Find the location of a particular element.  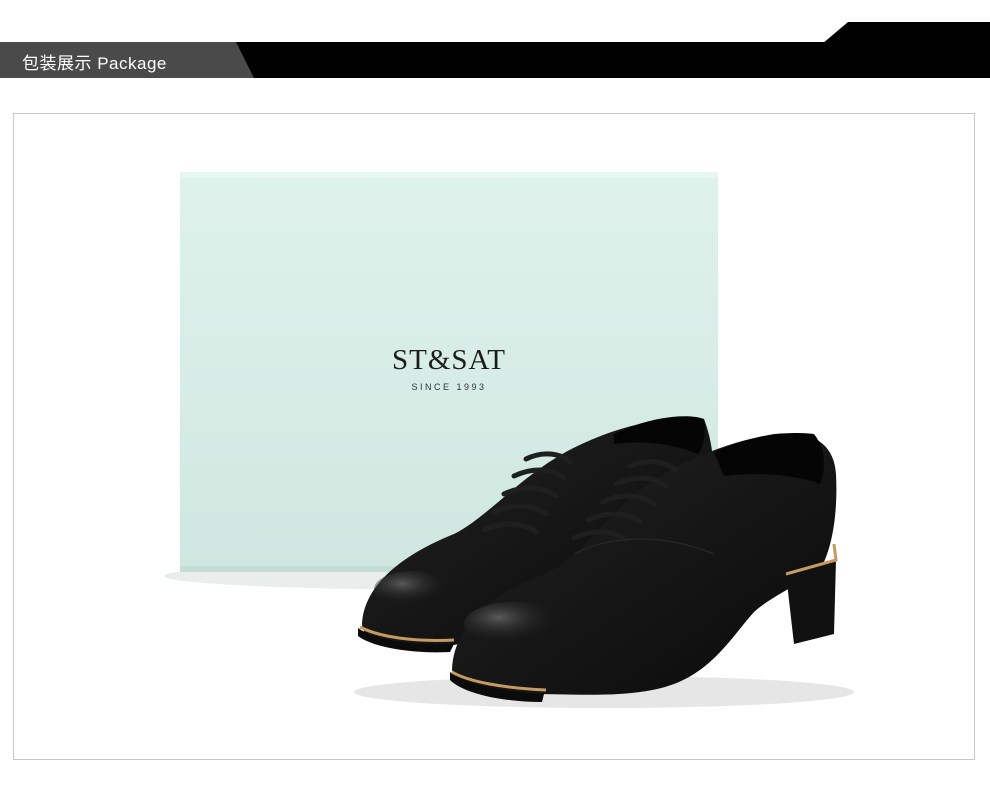

box-brand-tagline: SINCE 1993 is located at coordinates (449, 387).